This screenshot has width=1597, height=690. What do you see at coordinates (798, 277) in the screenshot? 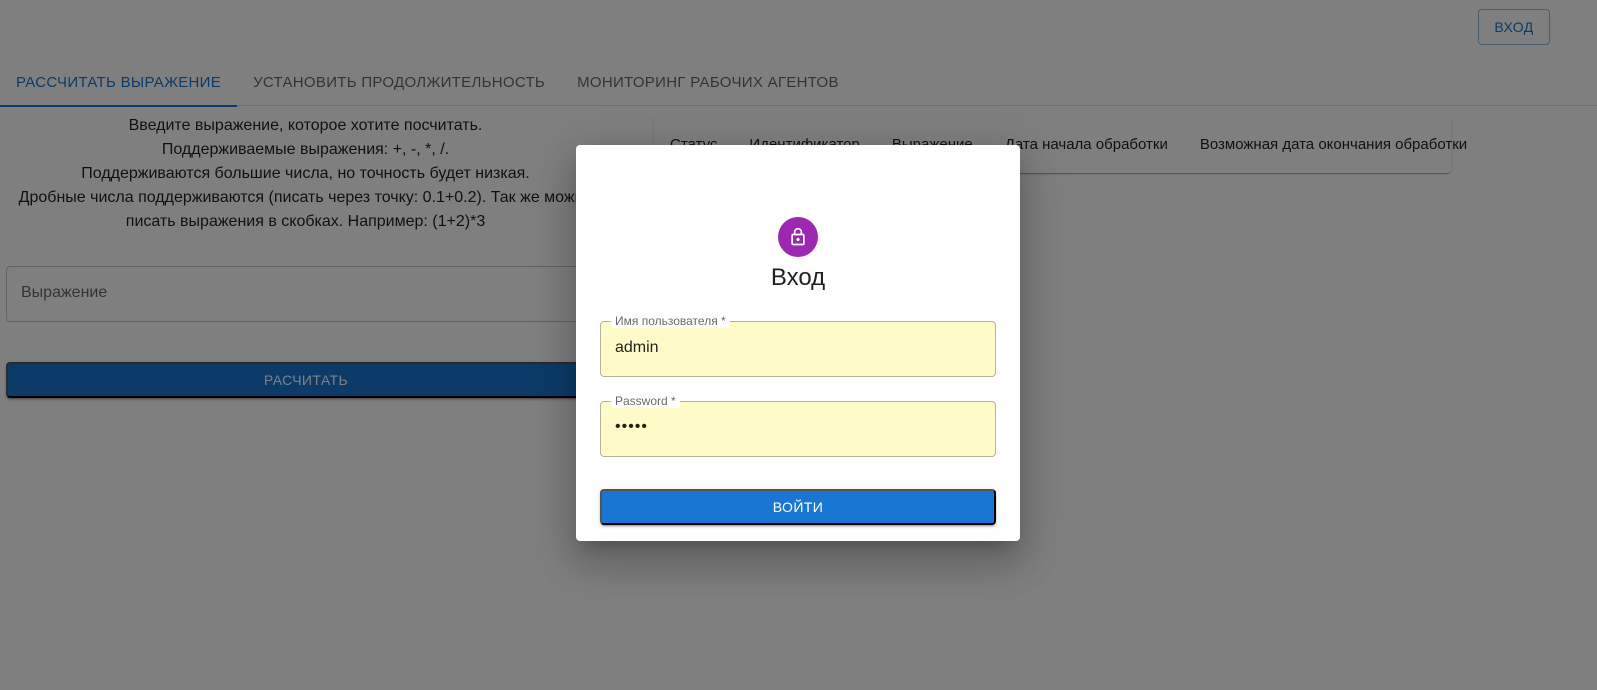
I see `dialog-title: Вход` at bounding box center [798, 277].